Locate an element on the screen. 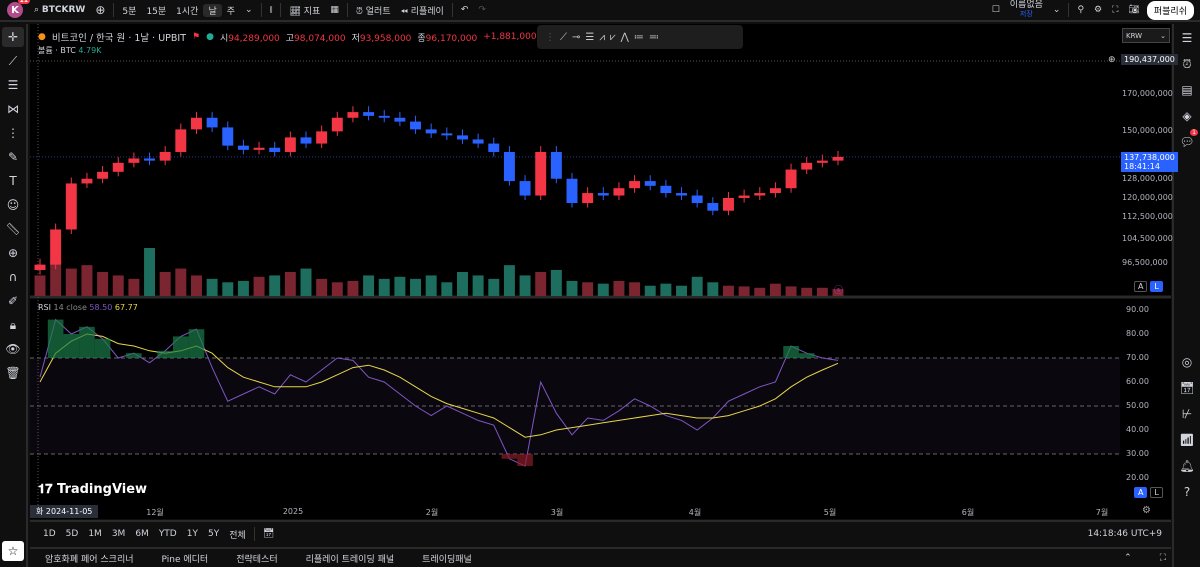 The width and height of the screenshot is (1200, 567). watchlist-icon: ☰ is located at coordinates (1187, 38).